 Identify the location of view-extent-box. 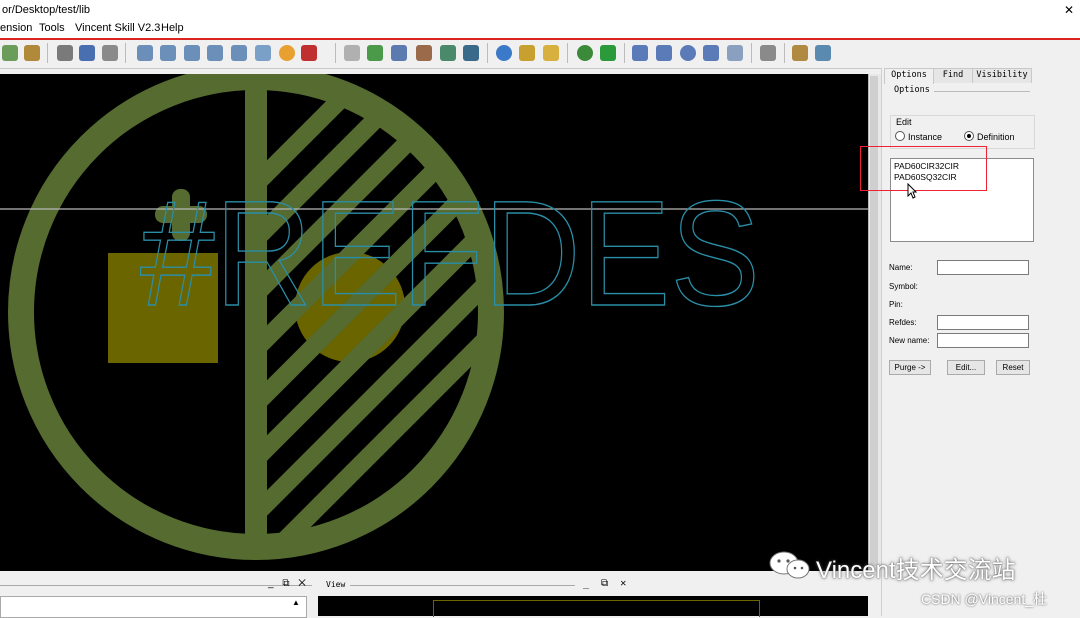
(596, 608).